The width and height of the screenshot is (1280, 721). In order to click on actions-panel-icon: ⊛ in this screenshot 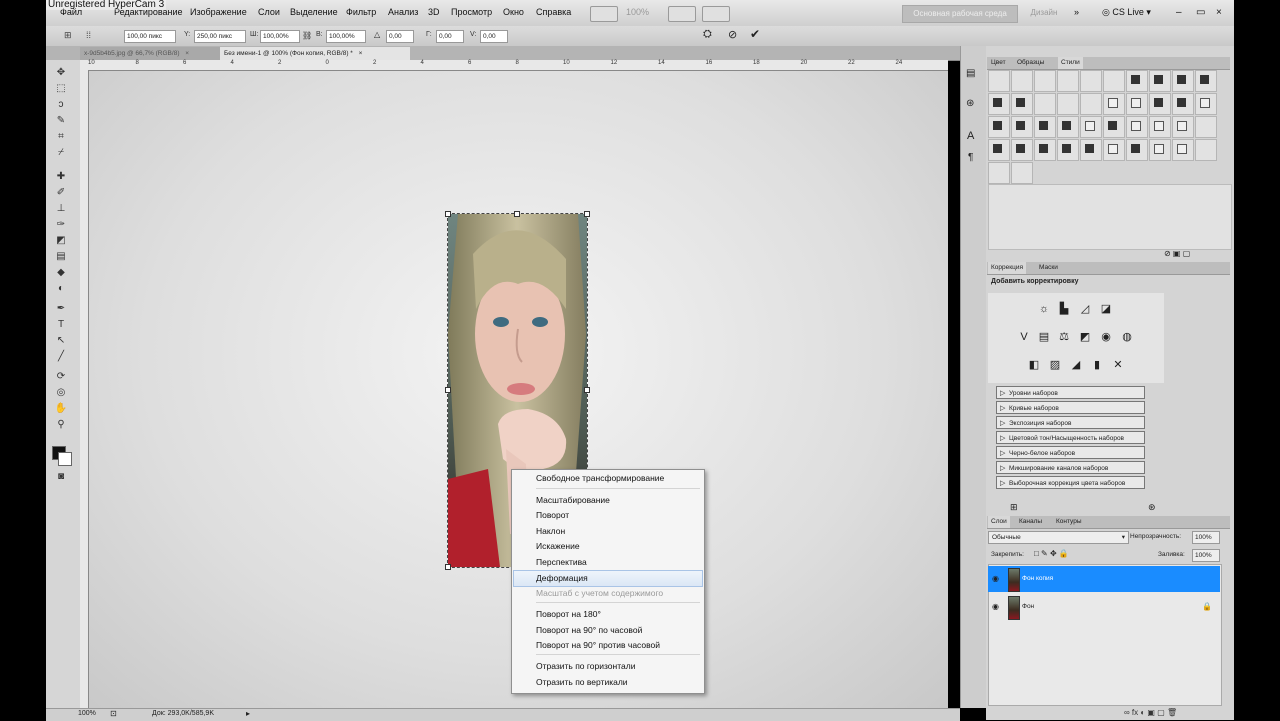, I will do `click(970, 103)`.